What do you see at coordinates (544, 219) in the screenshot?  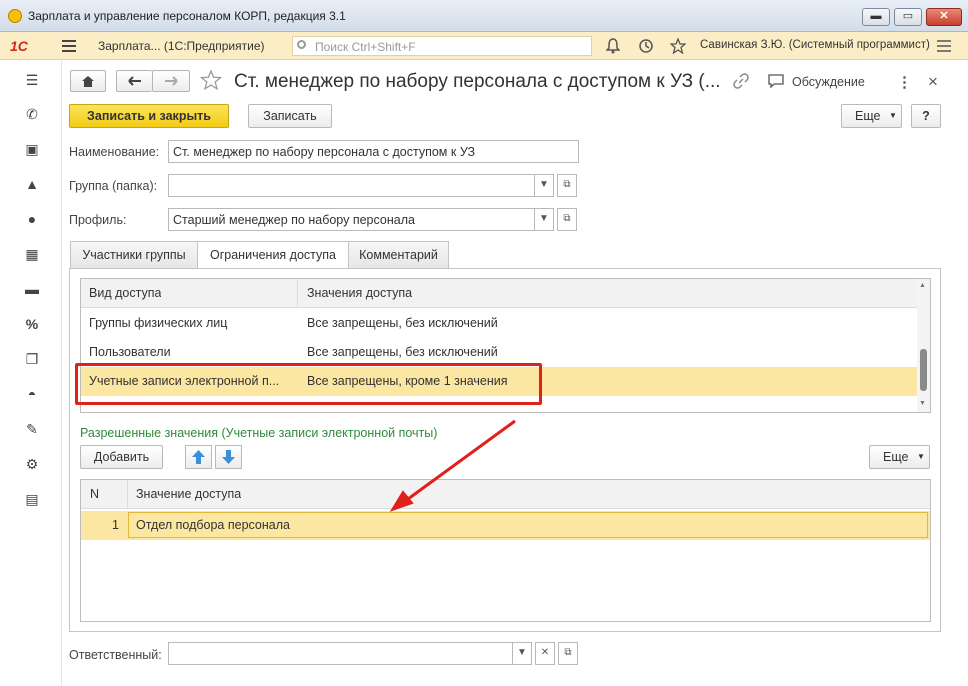 I see `profile-dropdown-button: ▼` at bounding box center [544, 219].